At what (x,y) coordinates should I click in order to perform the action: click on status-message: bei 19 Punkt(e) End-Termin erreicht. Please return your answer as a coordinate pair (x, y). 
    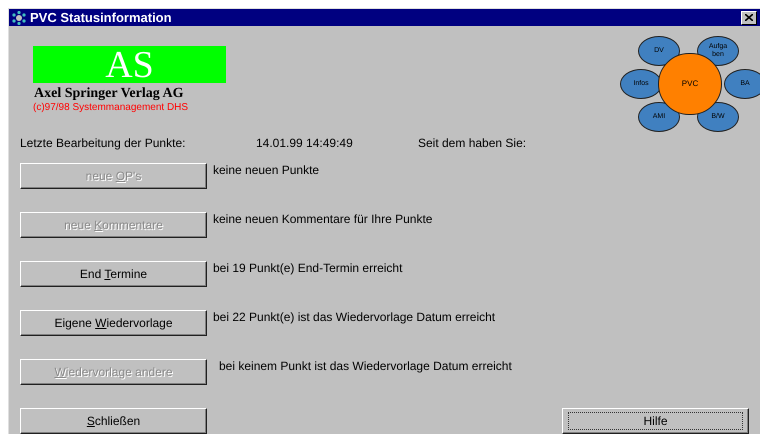
    Looking at the image, I should click on (307, 268).